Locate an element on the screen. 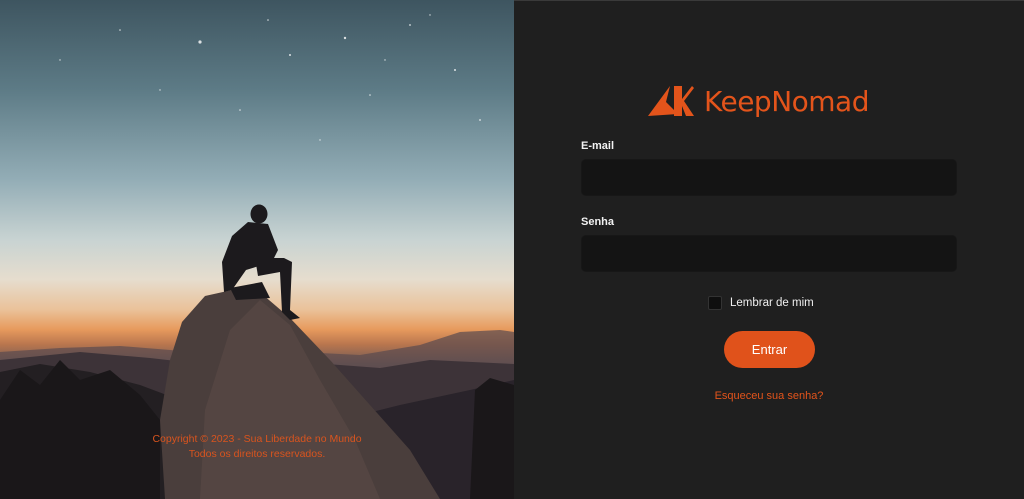 Image resolution: width=1024 pixels, height=499 pixels. password-field is located at coordinates (769, 253).